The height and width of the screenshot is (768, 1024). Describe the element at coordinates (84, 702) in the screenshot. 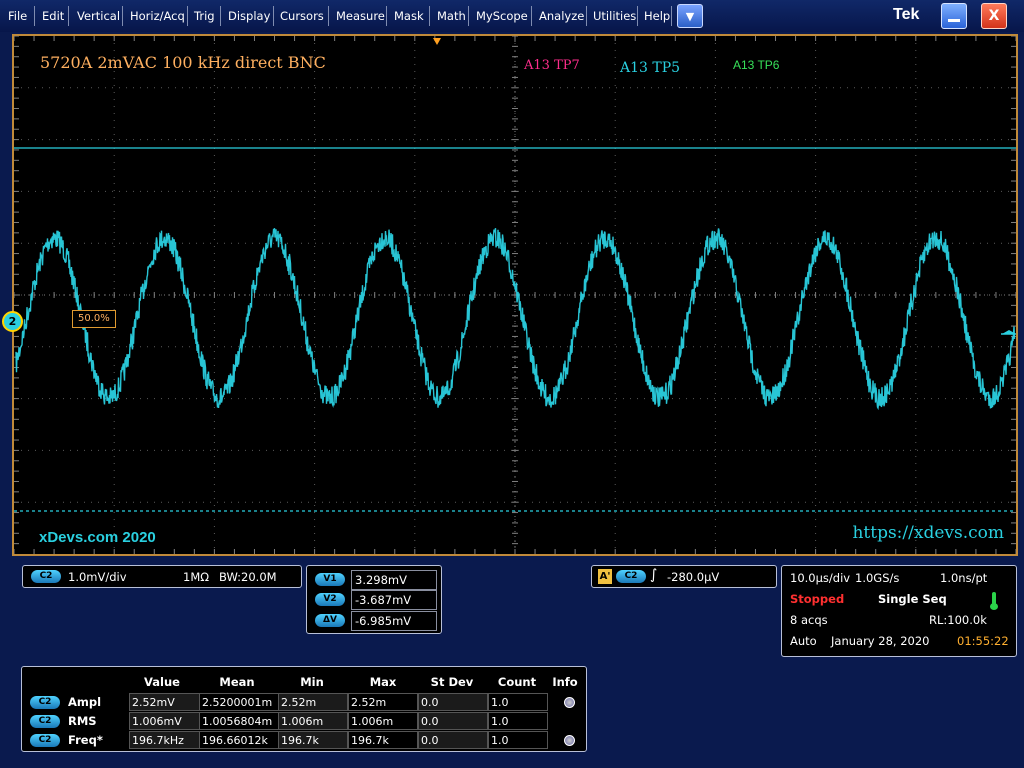

I see `measure-name: Ampl` at that location.